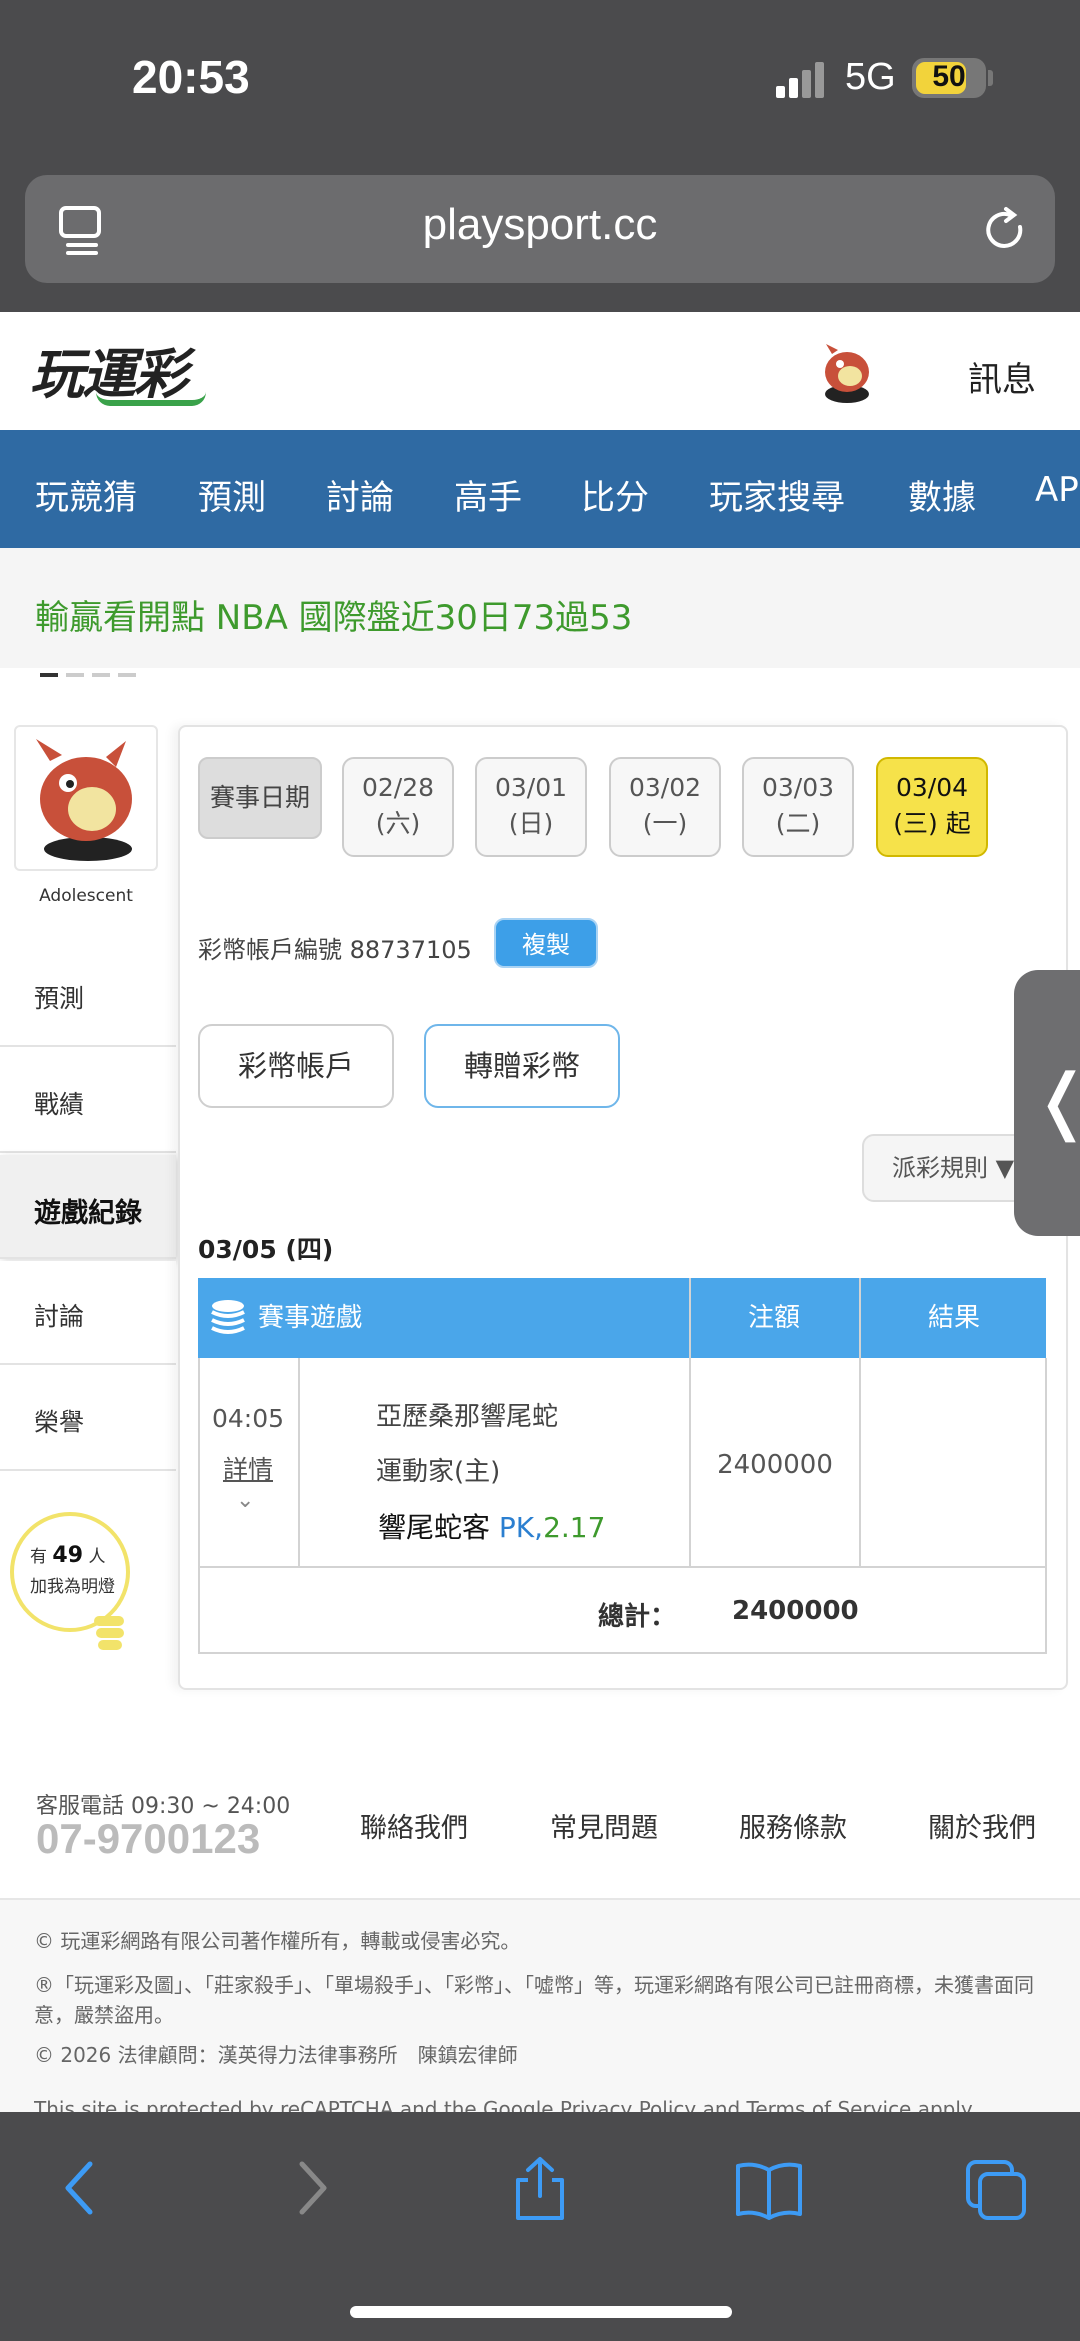 The width and height of the screenshot is (1080, 2341). Describe the element at coordinates (574, 1527) in the screenshot. I see `pick-odds: 2.17` at that location.